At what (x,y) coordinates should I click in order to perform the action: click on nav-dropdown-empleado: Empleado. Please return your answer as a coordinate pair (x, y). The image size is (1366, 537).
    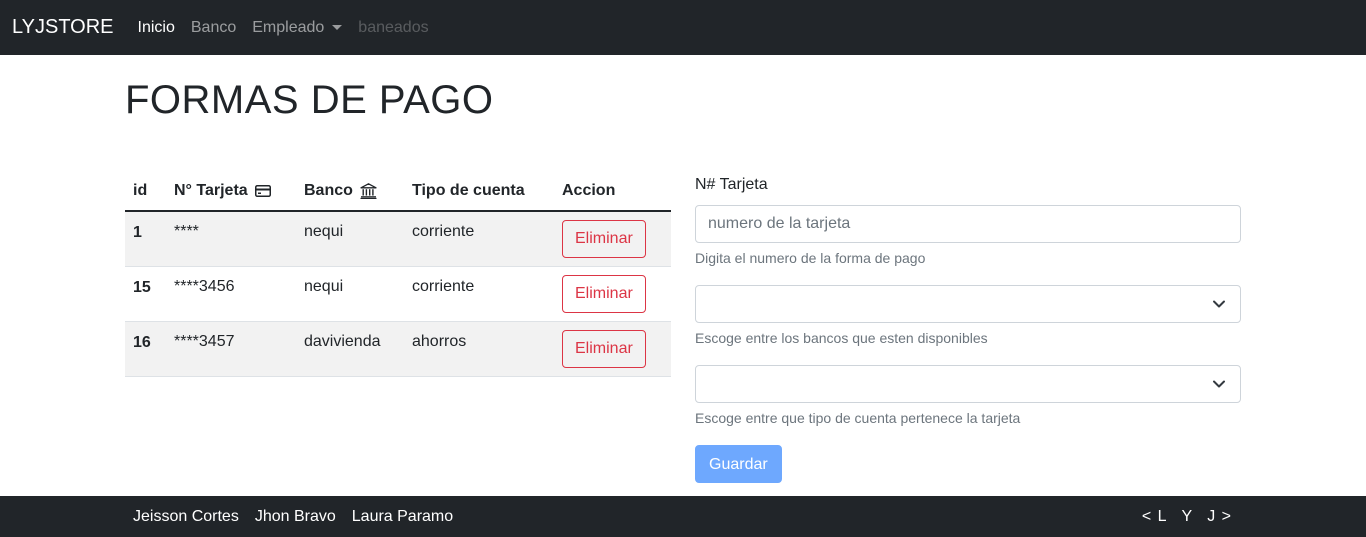
    Looking at the image, I should click on (297, 27).